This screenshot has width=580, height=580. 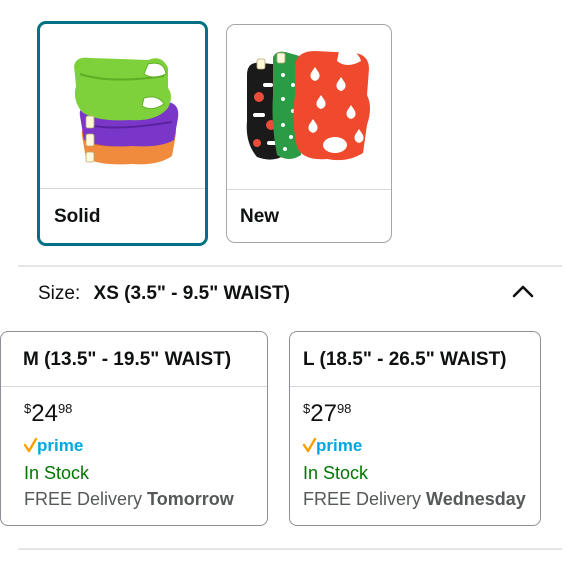 I want to click on size-selector-header: Size: XS (3.5" - 9.5" WAIST), so click(x=164, y=294).